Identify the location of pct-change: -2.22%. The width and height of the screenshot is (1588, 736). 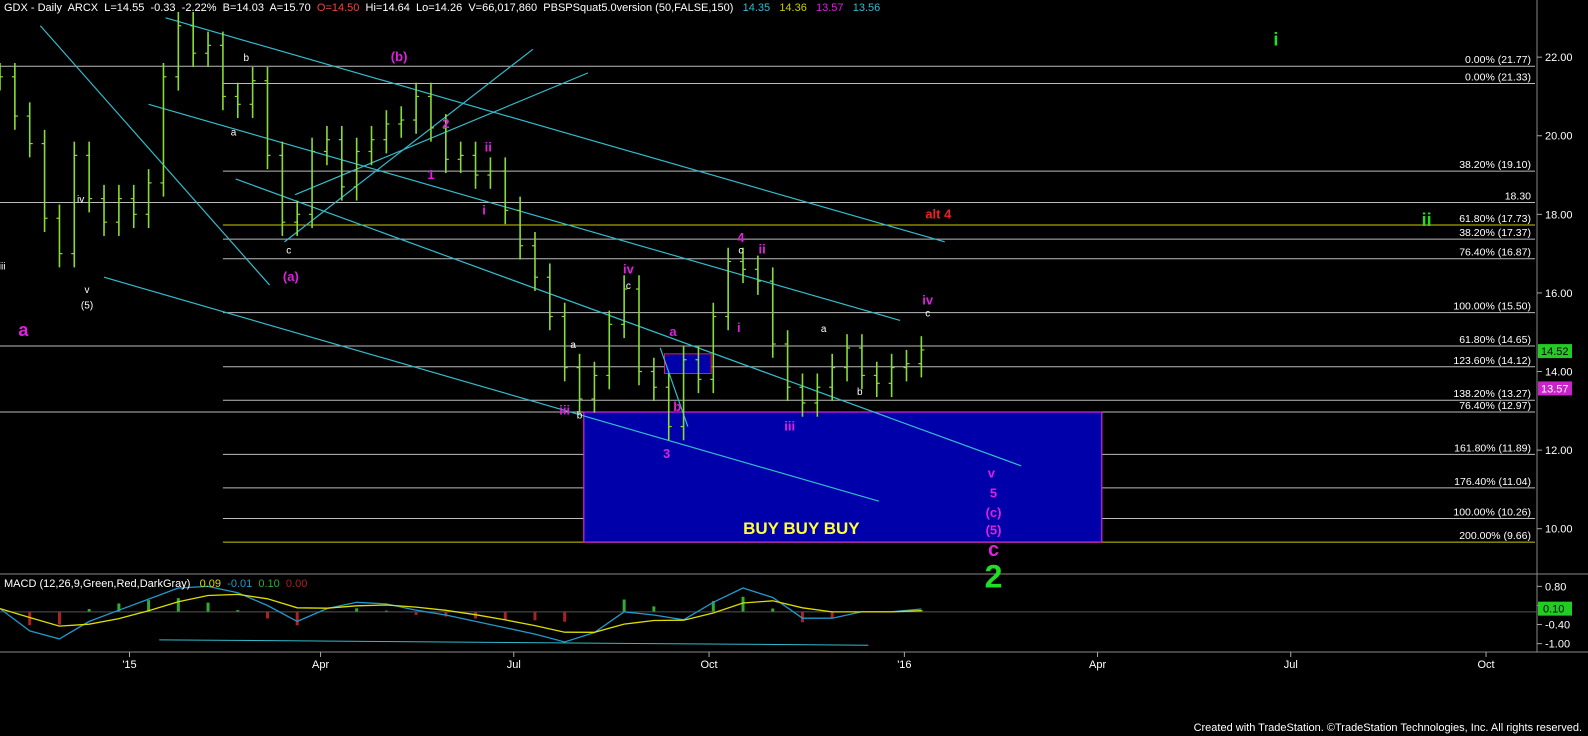
(199, 8).